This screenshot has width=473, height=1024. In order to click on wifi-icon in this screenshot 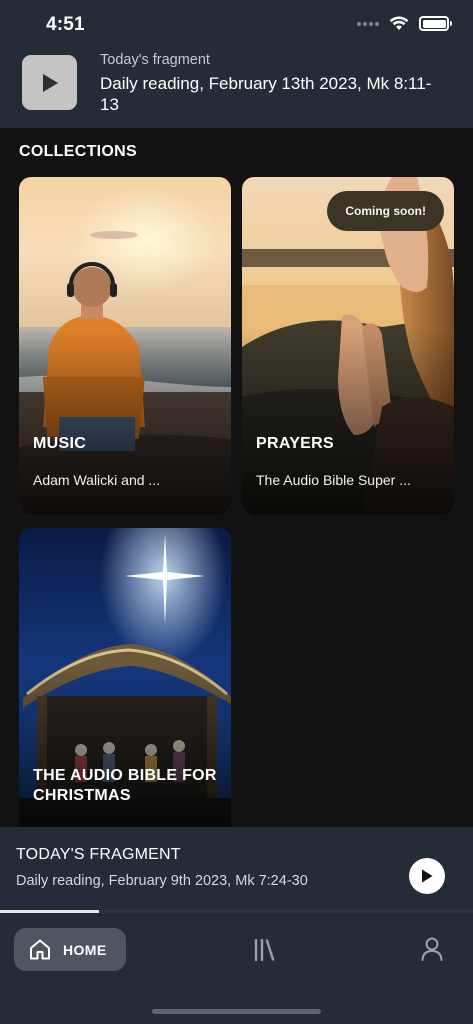, I will do `click(399, 23)`.